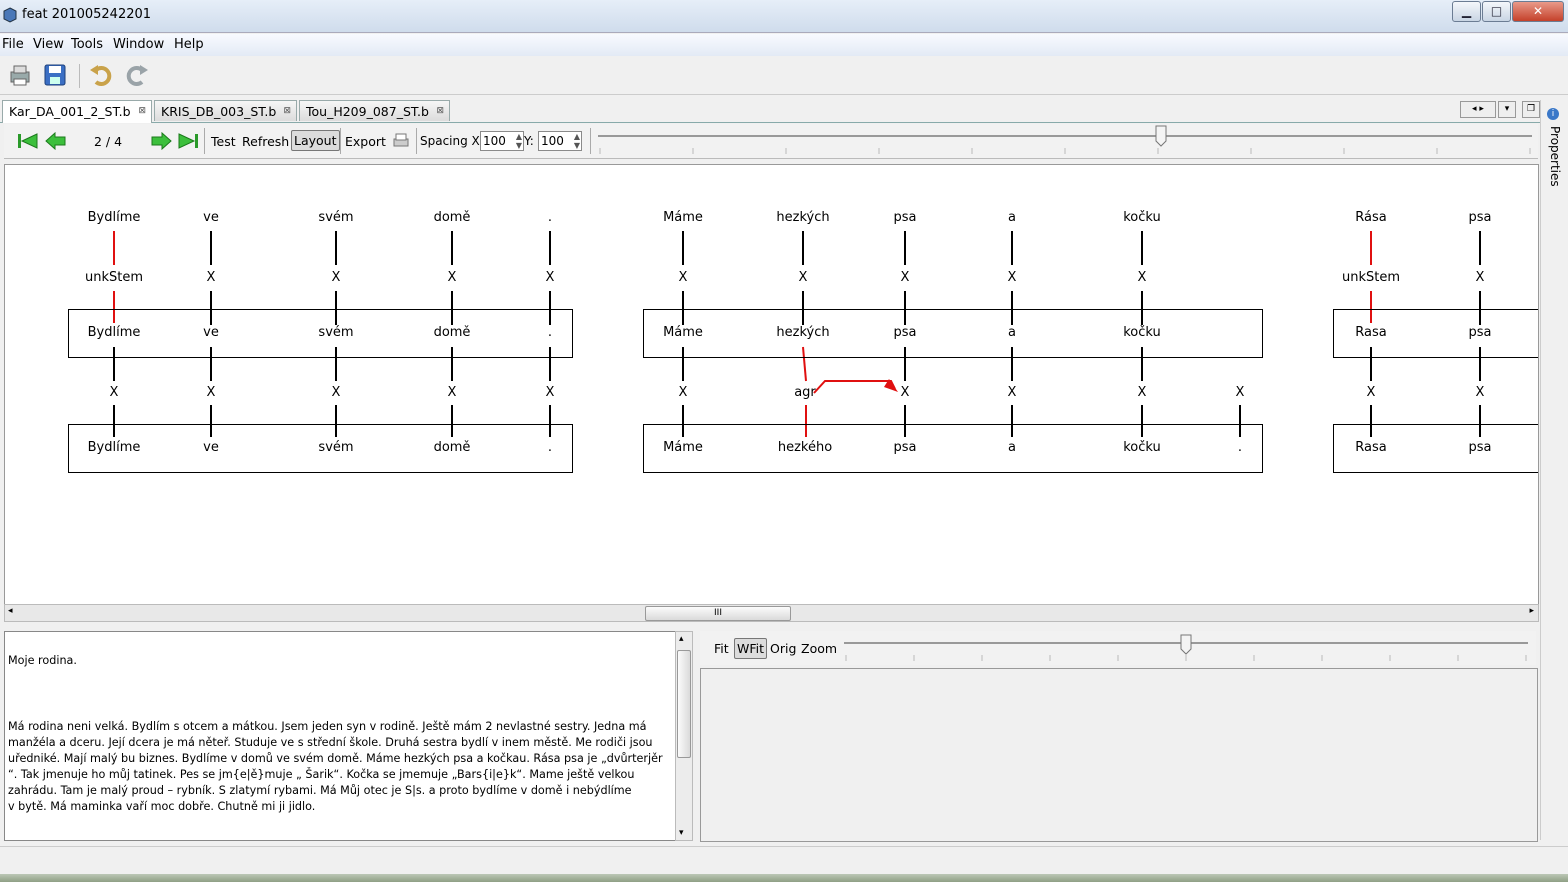 The image size is (1568, 882). I want to click on orig-button: Orig, so click(783, 648).